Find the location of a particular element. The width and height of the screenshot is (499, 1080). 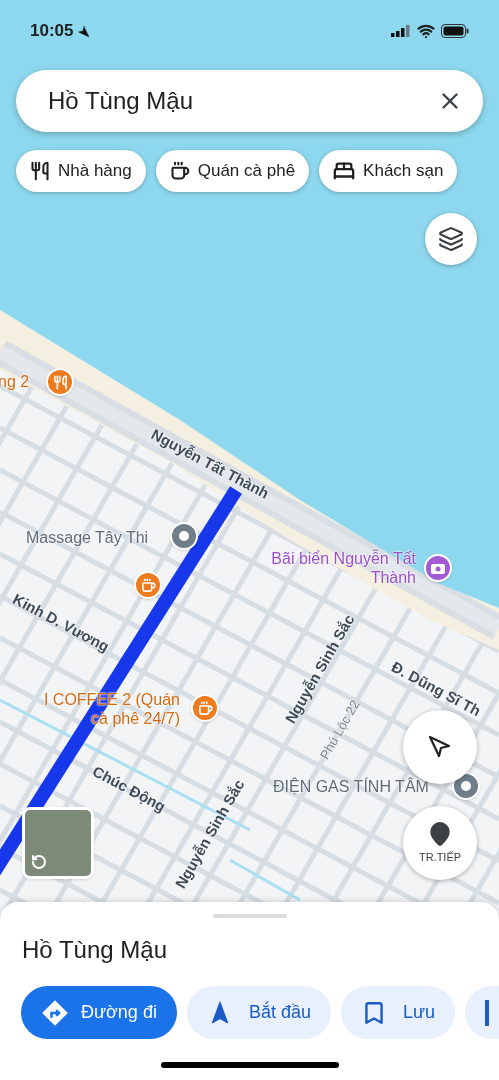

place-label: Massage Tây Thi is located at coordinates (87, 538).